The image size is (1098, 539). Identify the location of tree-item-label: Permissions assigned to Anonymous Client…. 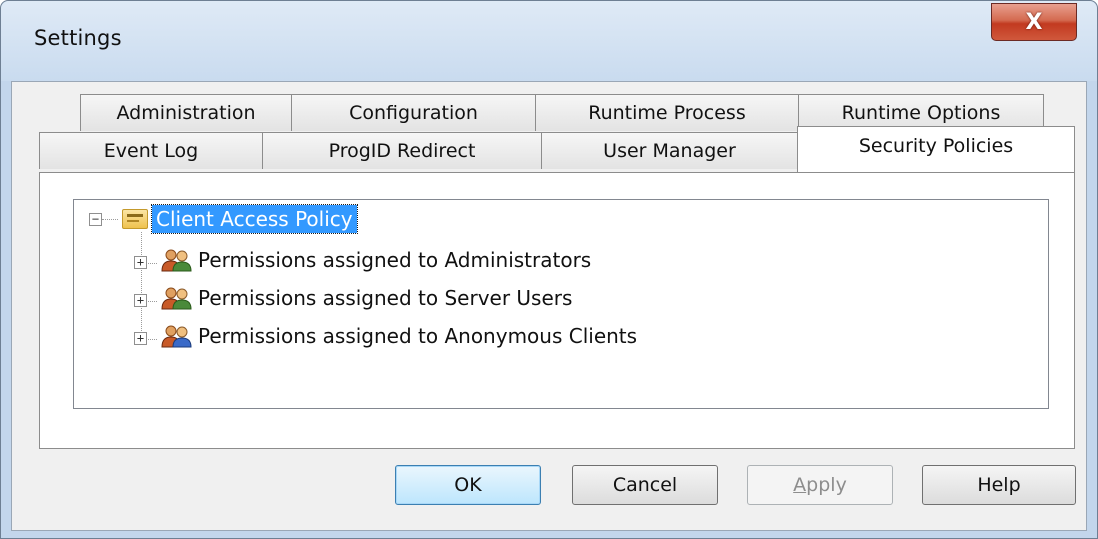
(418, 336).